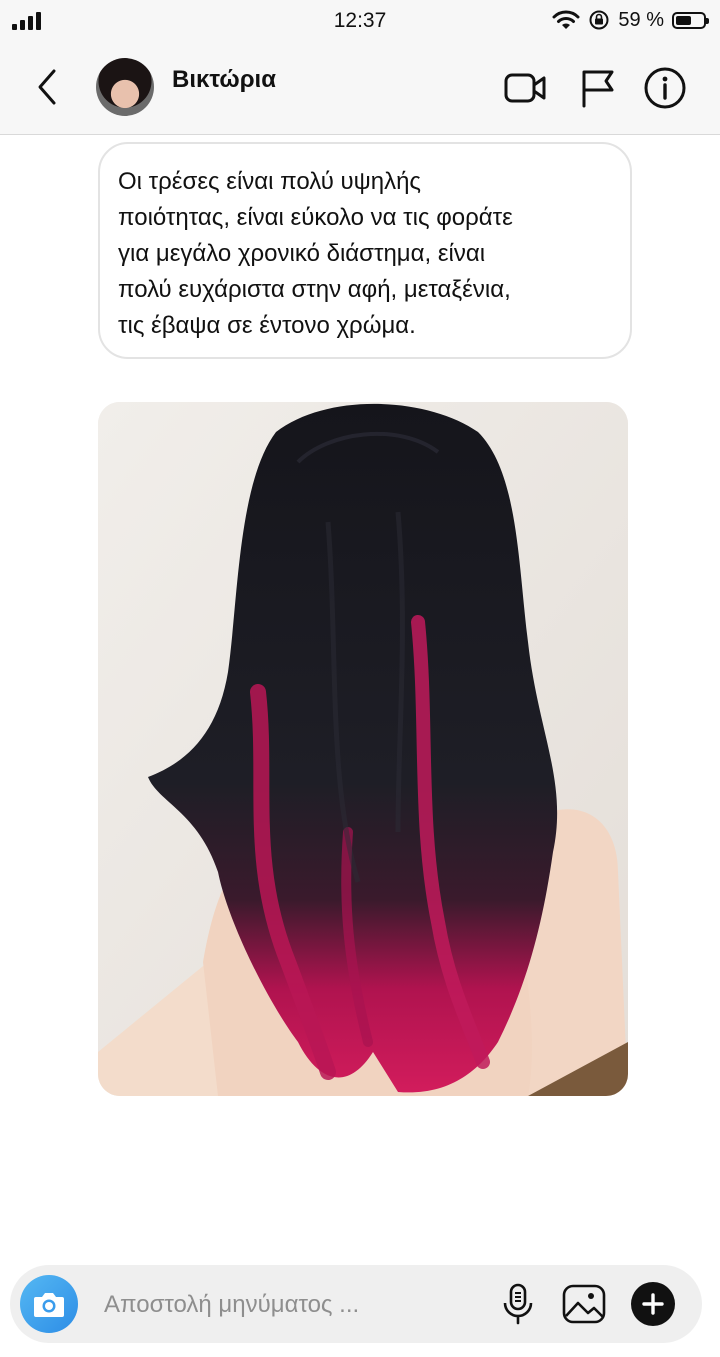  Describe the element at coordinates (599, 20) in the screenshot. I see `orientation-lock-icon` at that location.